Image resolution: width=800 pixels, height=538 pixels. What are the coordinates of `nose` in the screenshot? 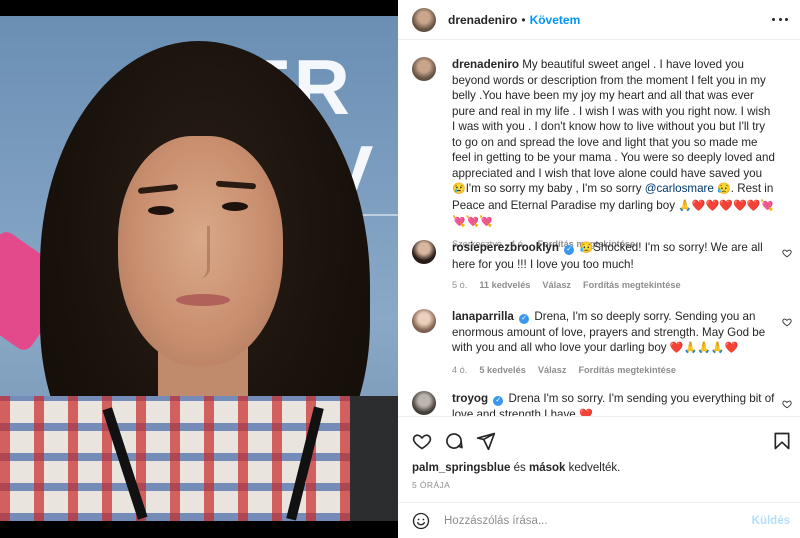 It's located at (199, 252).